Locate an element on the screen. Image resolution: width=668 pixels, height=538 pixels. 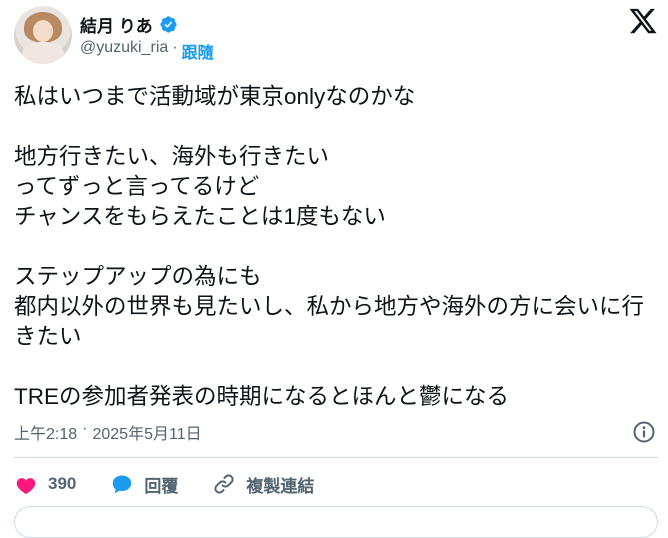
tweet-date: 2025年5月11日 is located at coordinates (147, 434).